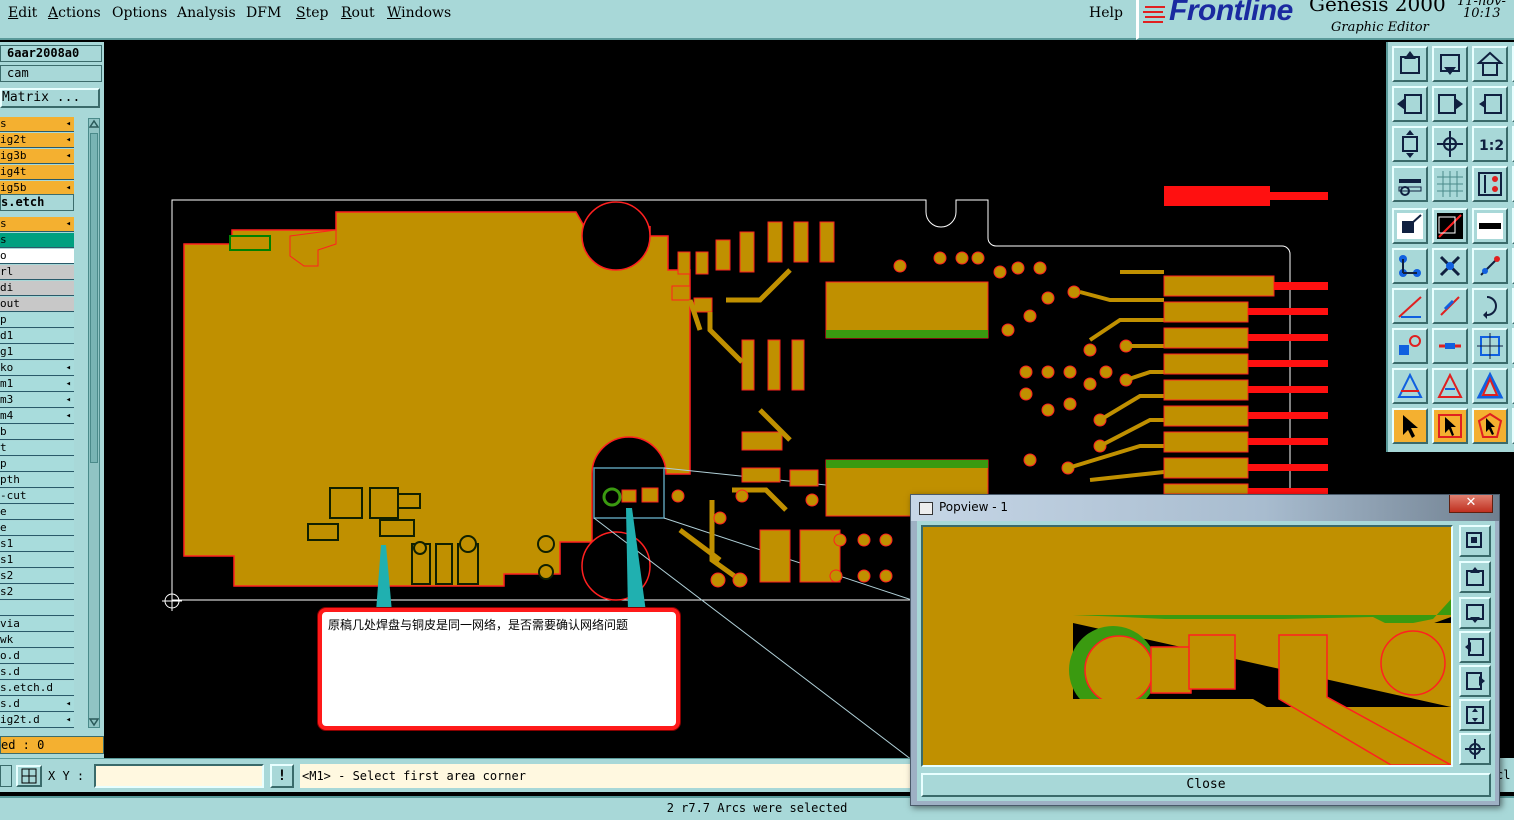 This screenshot has height=820, width=1514. What do you see at coordinates (1410, 426) in the screenshot?
I see `pointer-button` at bounding box center [1410, 426].